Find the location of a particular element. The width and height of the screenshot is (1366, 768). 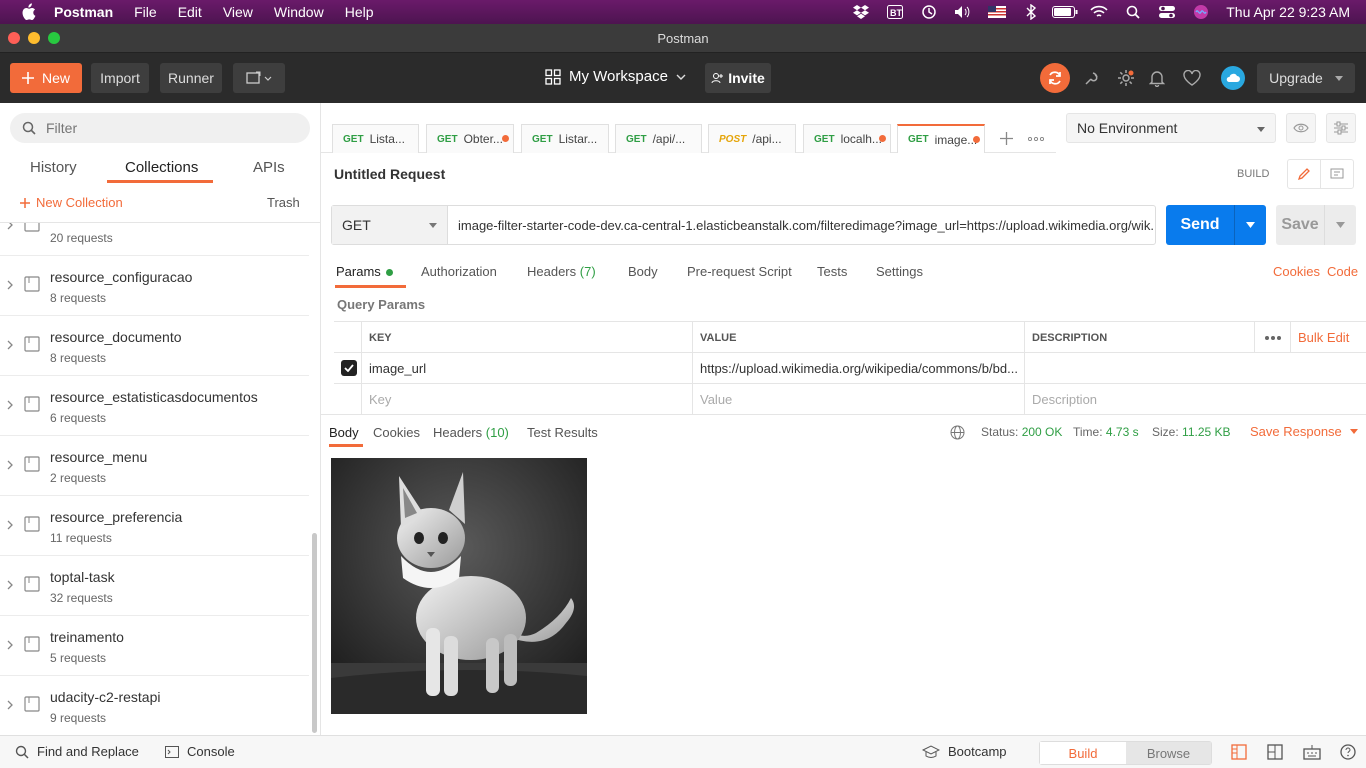

sidebar-scrollbar is located at coordinates (314, 633).